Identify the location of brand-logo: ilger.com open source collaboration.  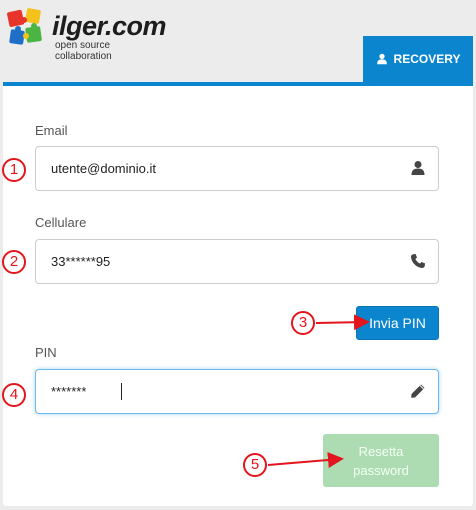
(86, 35).